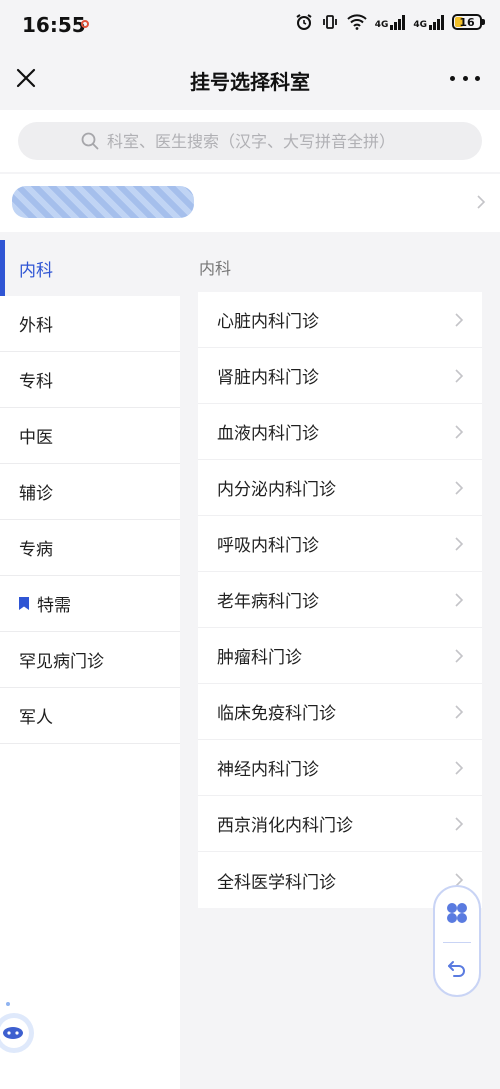 The height and width of the screenshot is (1089, 500). What do you see at coordinates (36, 270) in the screenshot?
I see `sidebar-item-label: 内科` at bounding box center [36, 270].